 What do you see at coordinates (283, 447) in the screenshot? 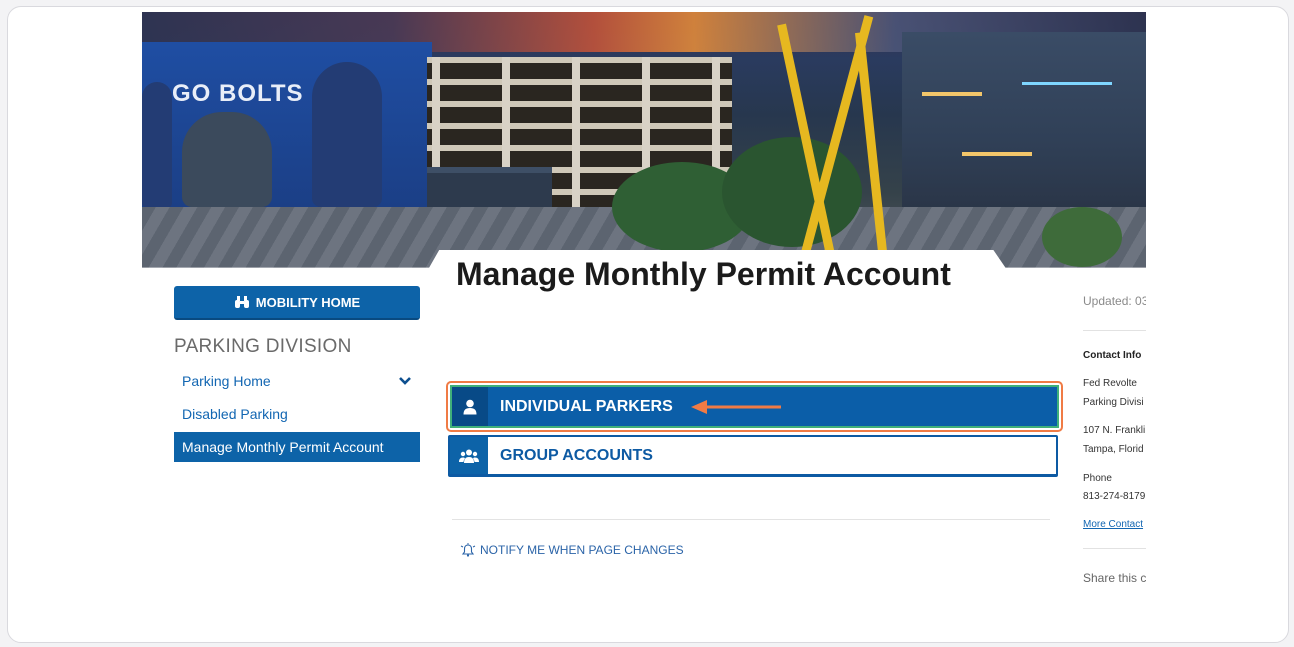
I see `sidebar-item-label: Manage Monthly Permit Account` at bounding box center [283, 447].